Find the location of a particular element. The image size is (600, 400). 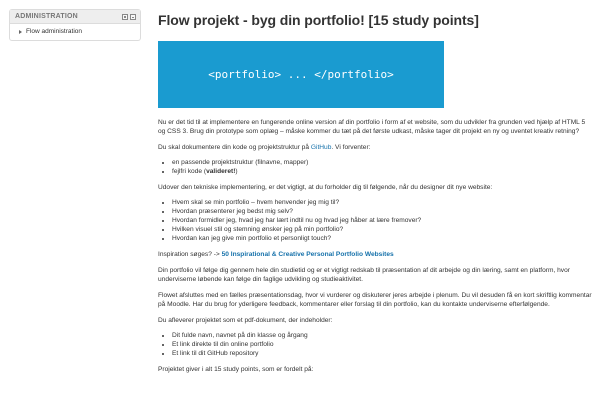

triangle-right-icon is located at coordinates (20, 31).